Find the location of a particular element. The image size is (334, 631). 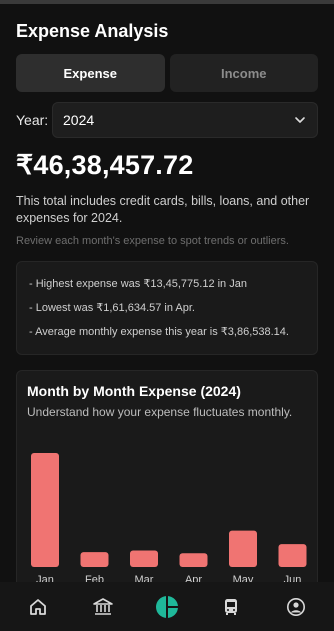

nav-home is located at coordinates (38, 607).